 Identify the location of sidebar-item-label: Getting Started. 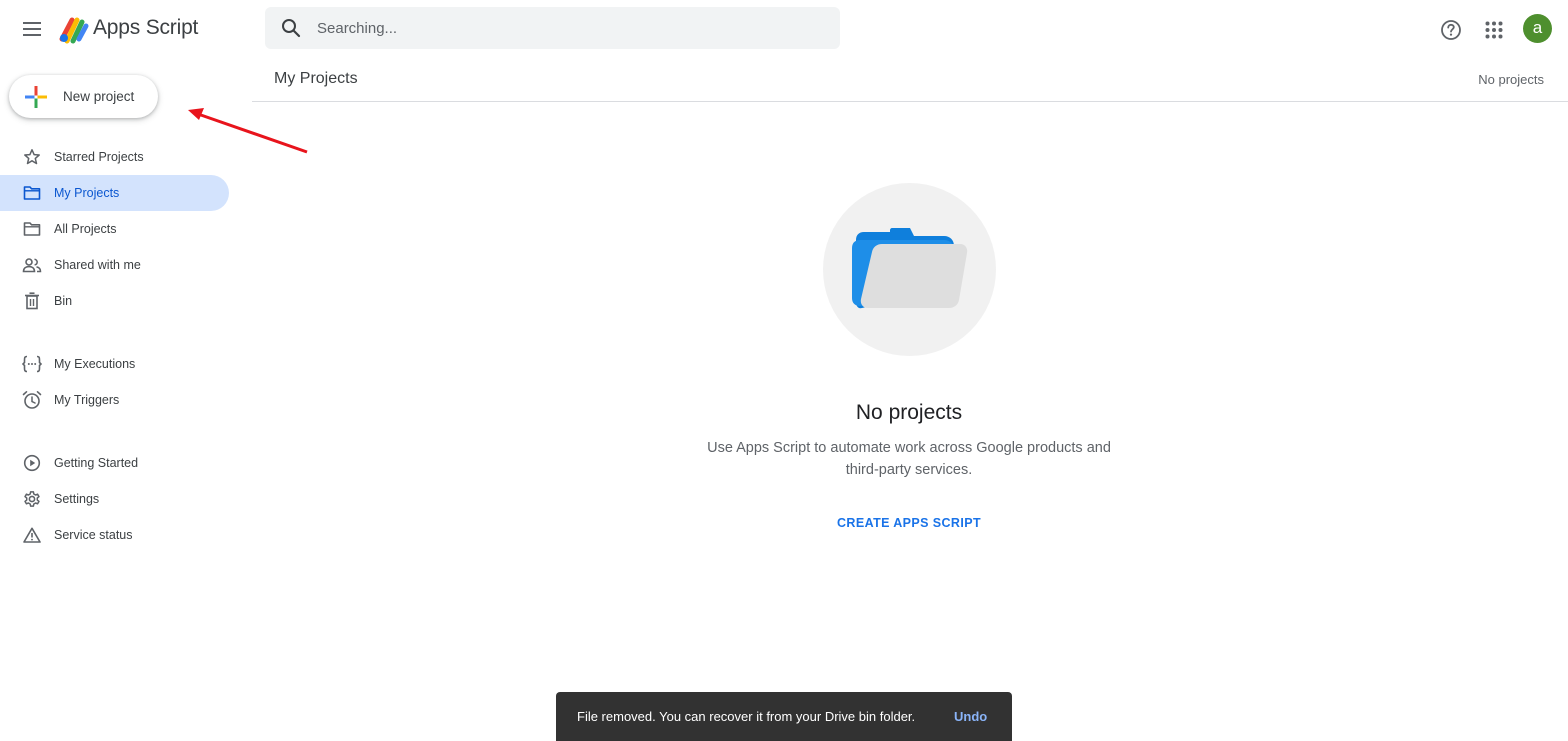
(96, 463).